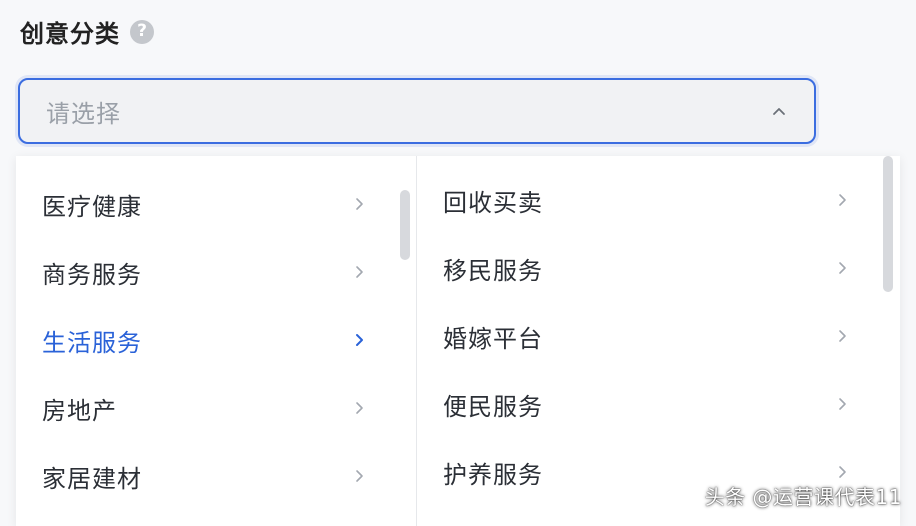 The height and width of the screenshot is (526, 916). I want to click on cascader-item-label: 房地产, so click(79, 410).